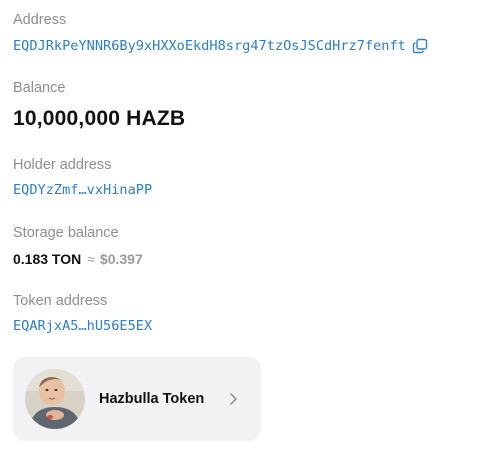  I want to click on storage-usd-value: $0.397, so click(121, 259).